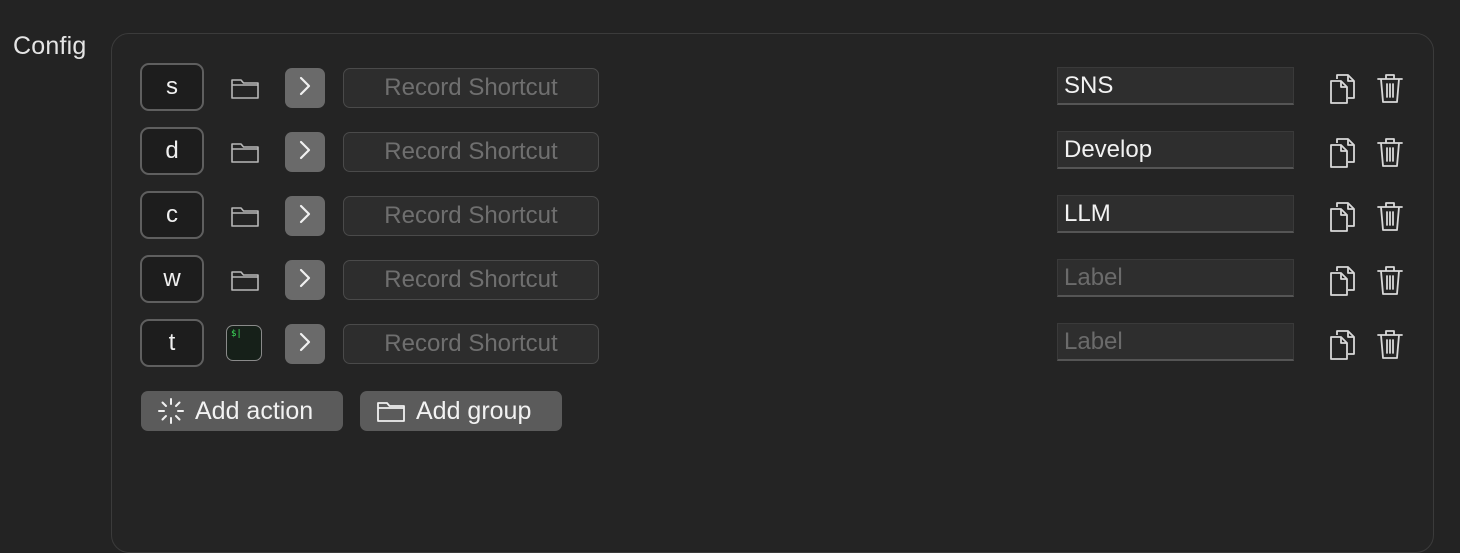 This screenshot has height=553, width=1460. Describe the element at coordinates (172, 151) in the screenshot. I see `key-binding-field: d` at that location.